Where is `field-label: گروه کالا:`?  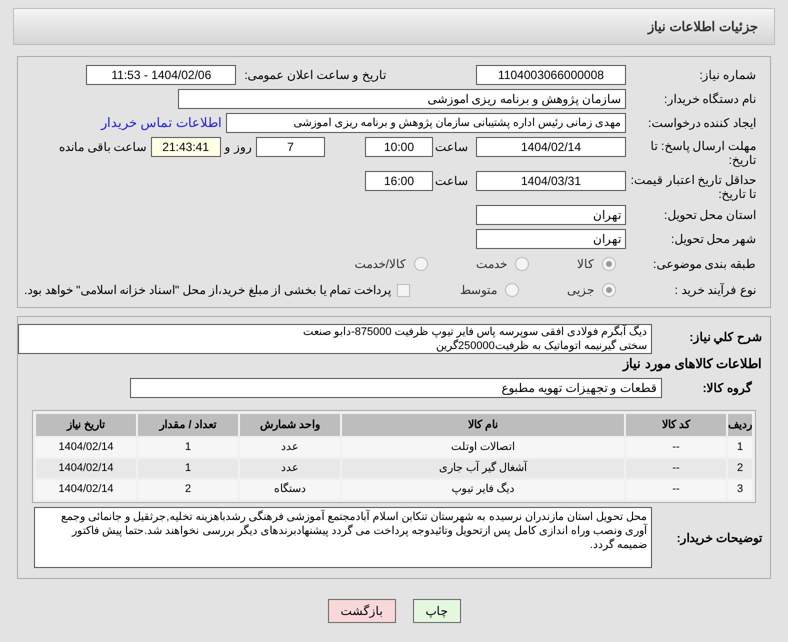 field-label: گروه کالا: is located at coordinates (727, 388).